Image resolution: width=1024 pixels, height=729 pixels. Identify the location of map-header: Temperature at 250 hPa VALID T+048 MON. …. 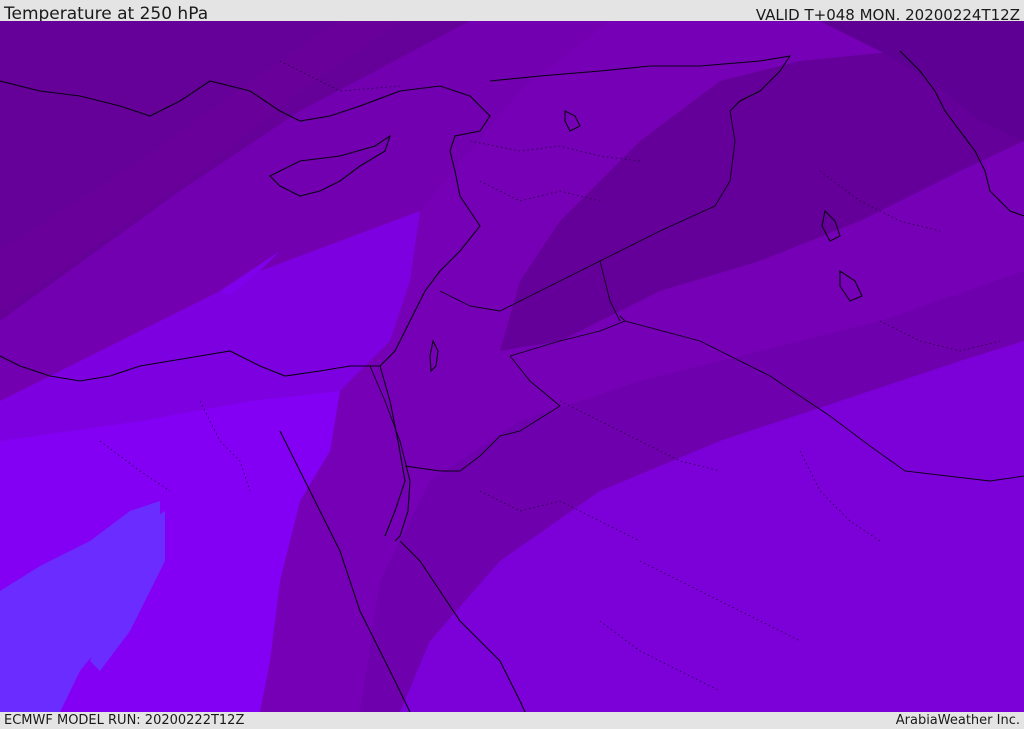
(512, 12).